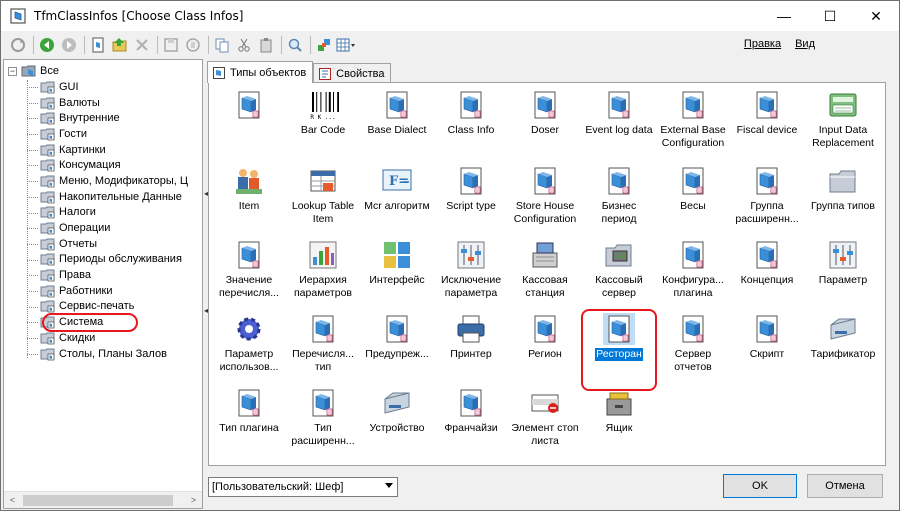 The height and width of the screenshot is (511, 900). Describe the element at coordinates (545, 113) in the screenshot. I see `object-type-item: Doser` at that location.